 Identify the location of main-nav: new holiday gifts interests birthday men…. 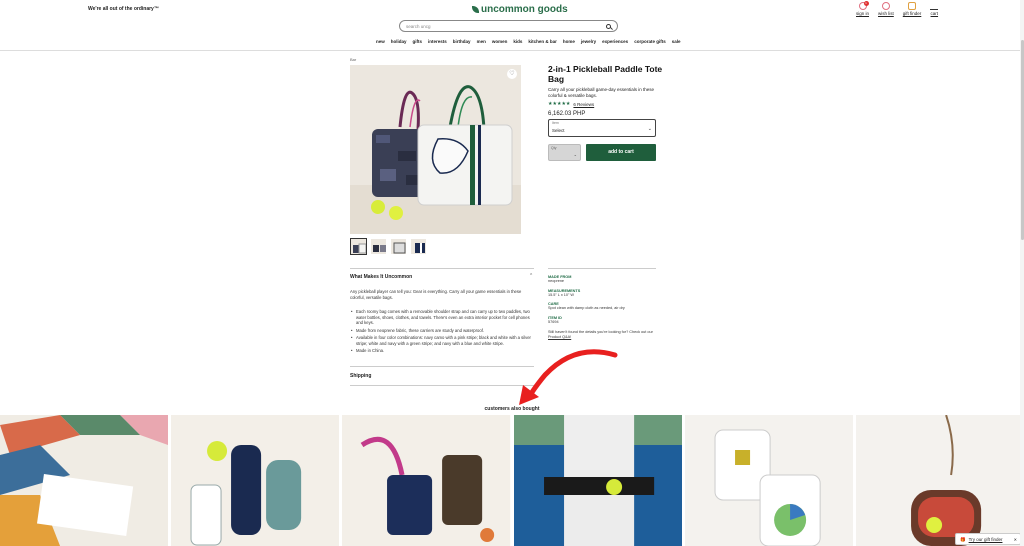
(528, 41).